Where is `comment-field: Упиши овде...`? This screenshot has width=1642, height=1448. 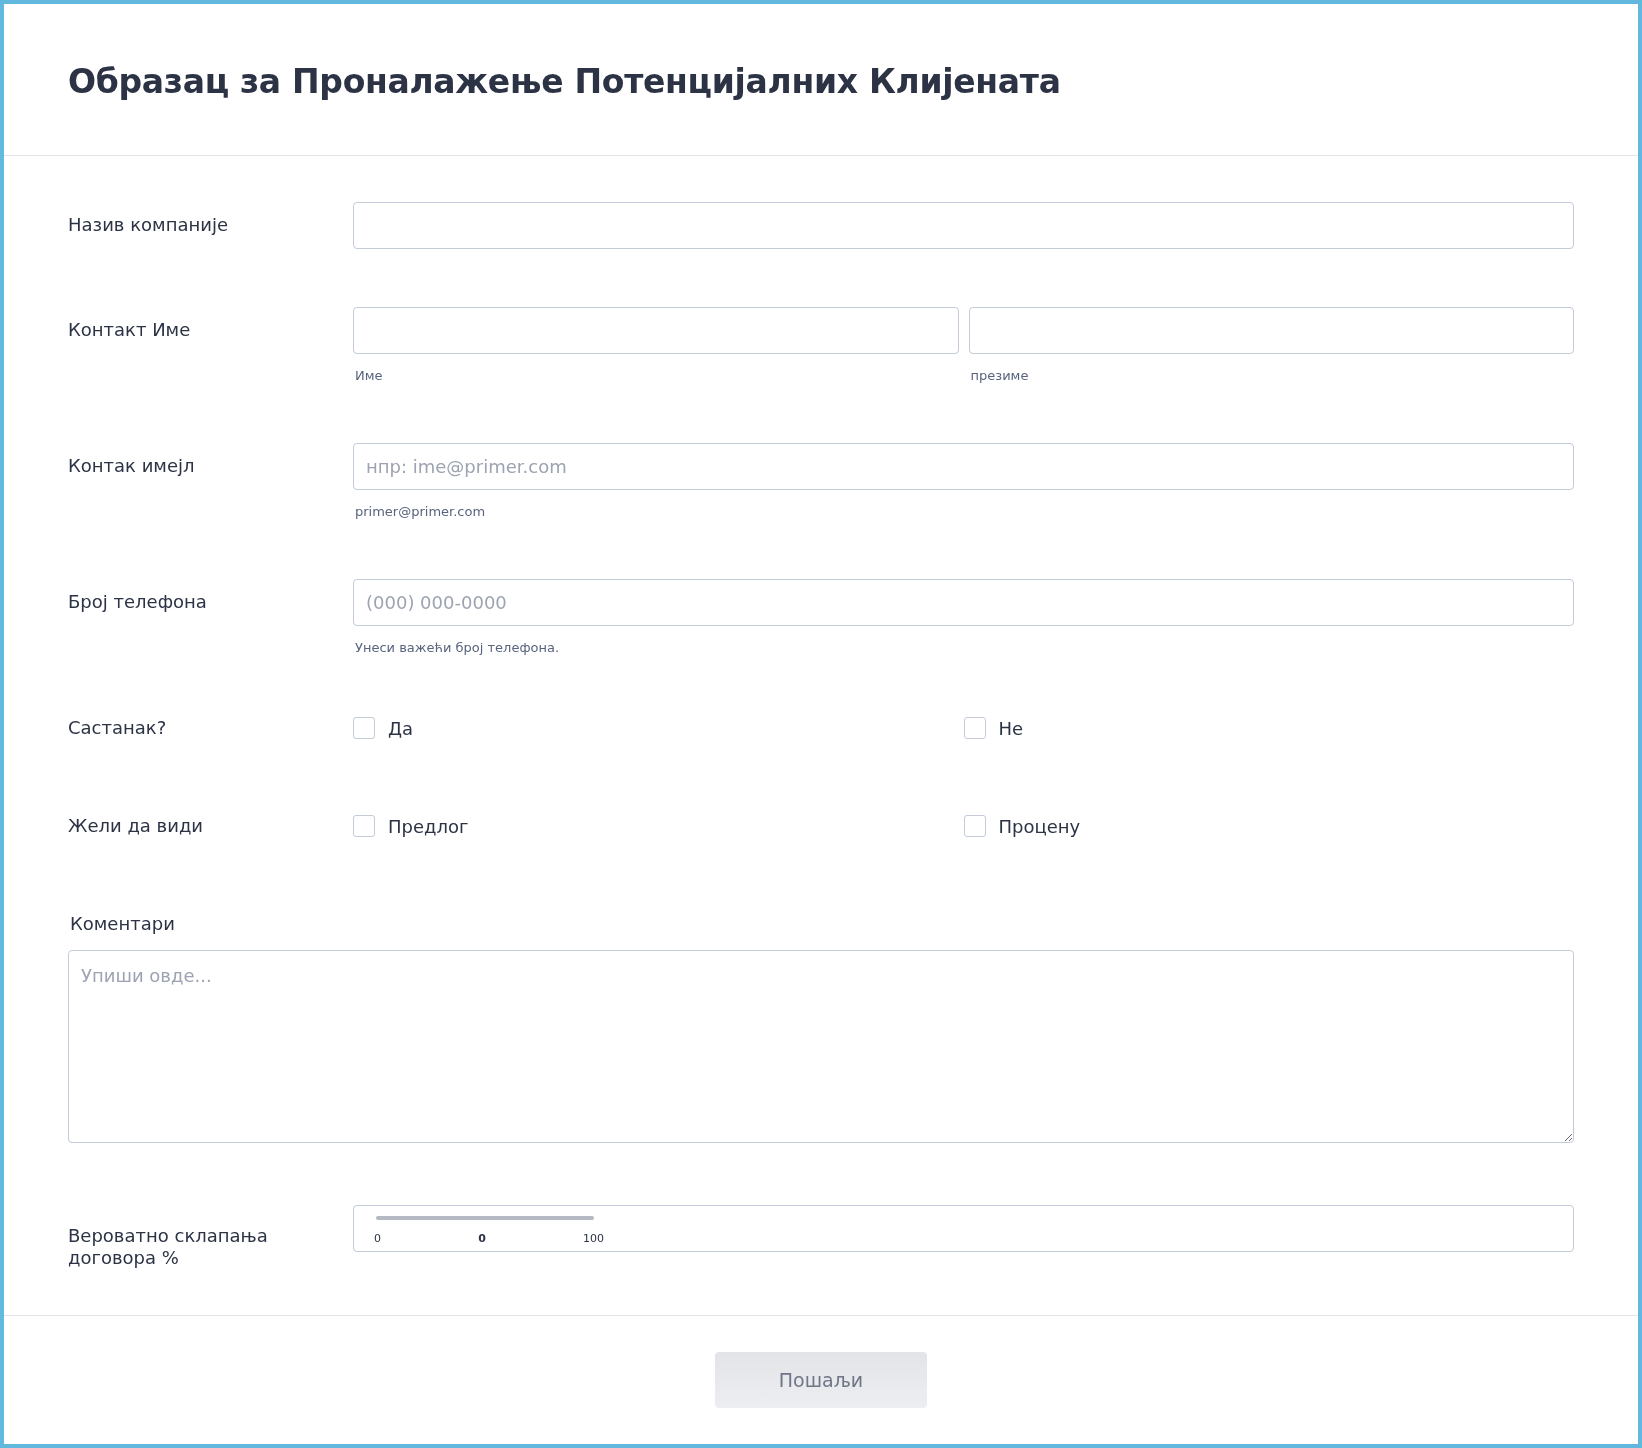 comment-field: Упиши овде... is located at coordinates (821, 1046).